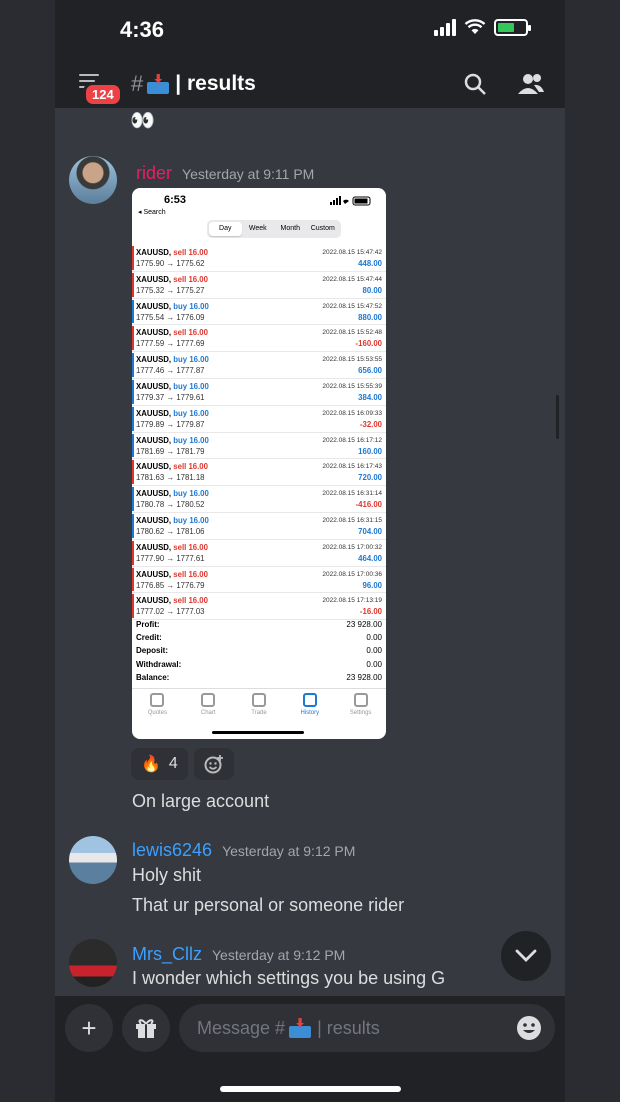  I want to click on members-icon, so click(531, 84).